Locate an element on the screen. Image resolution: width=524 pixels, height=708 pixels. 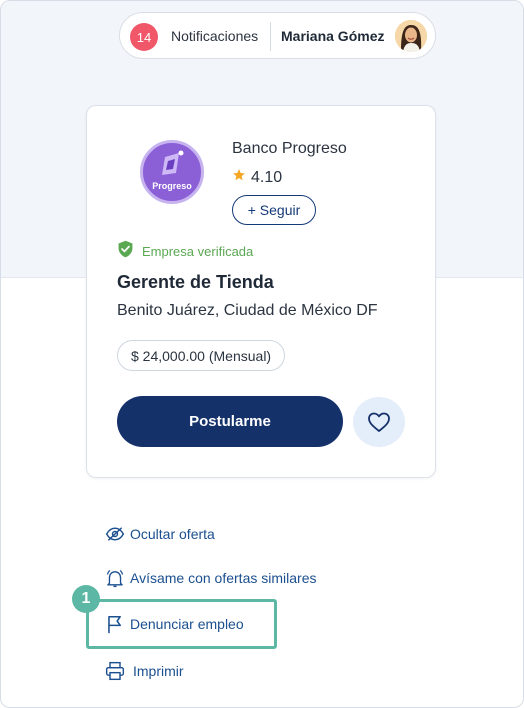
follow-button: + Seguir is located at coordinates (274, 210).